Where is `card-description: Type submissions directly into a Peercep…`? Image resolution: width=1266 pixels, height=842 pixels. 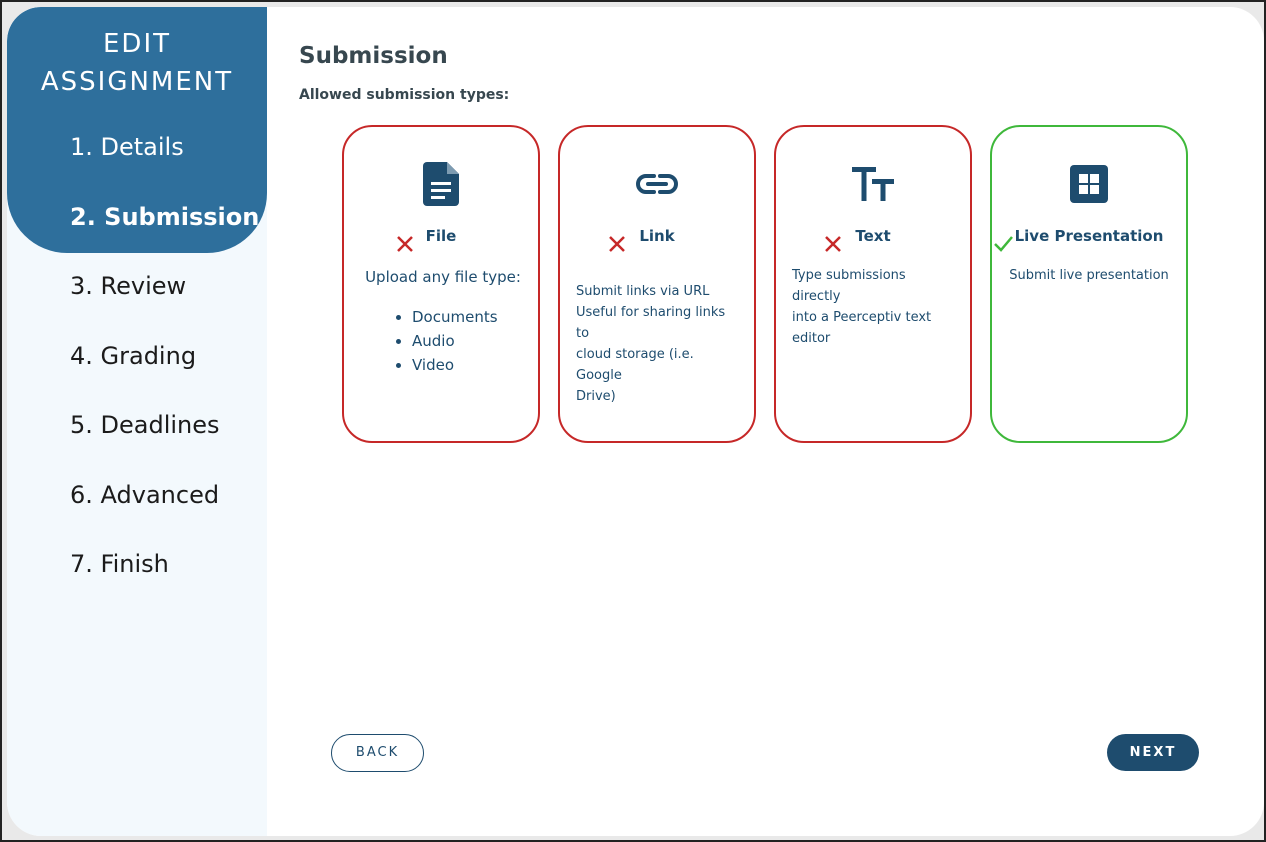 card-description: Type submissions directly into a Peercep… is located at coordinates (875, 307).